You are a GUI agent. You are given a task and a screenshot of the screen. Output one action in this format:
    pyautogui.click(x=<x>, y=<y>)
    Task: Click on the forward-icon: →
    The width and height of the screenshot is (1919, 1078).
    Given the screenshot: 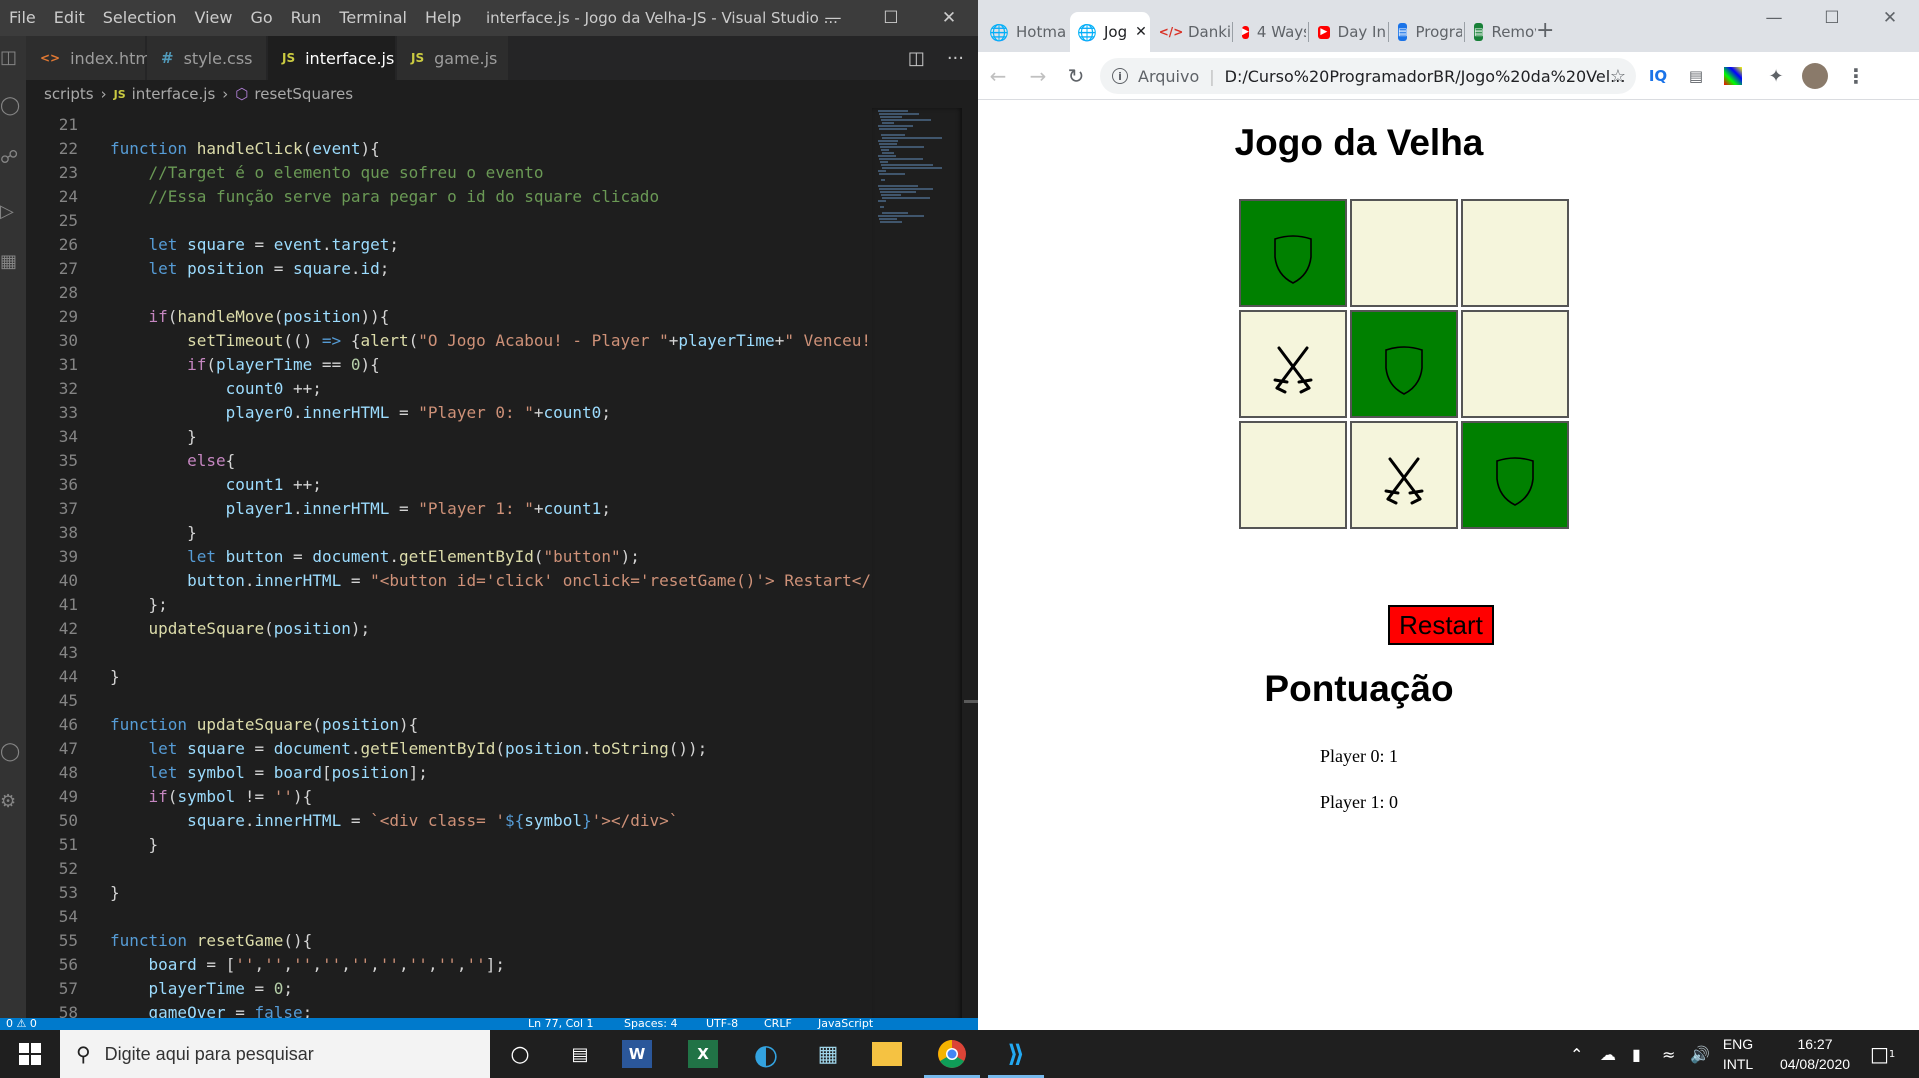 What is the action you would take?
    pyautogui.click(x=1038, y=76)
    